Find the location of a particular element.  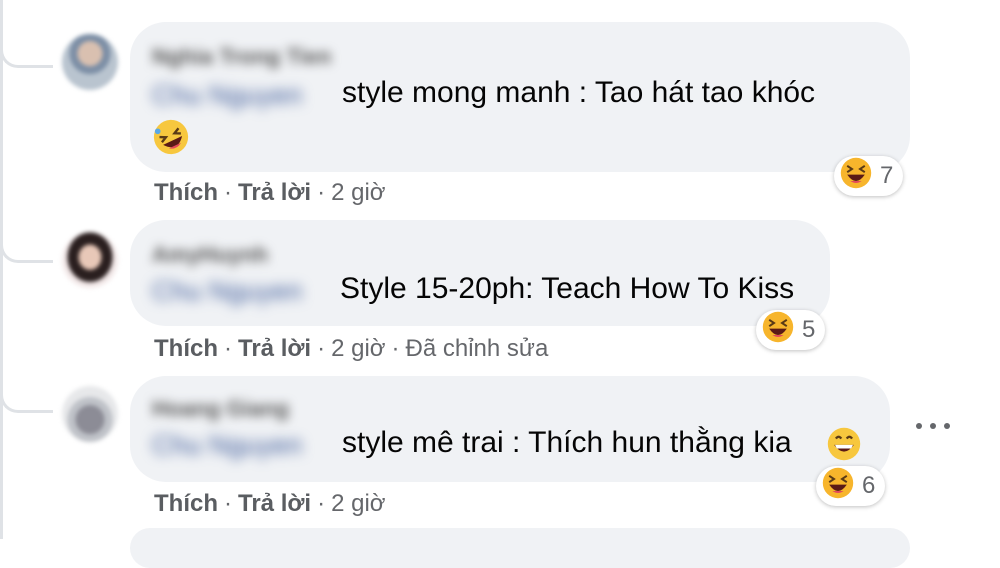

rolling-laughing-emoji-icon is located at coordinates (171, 139).